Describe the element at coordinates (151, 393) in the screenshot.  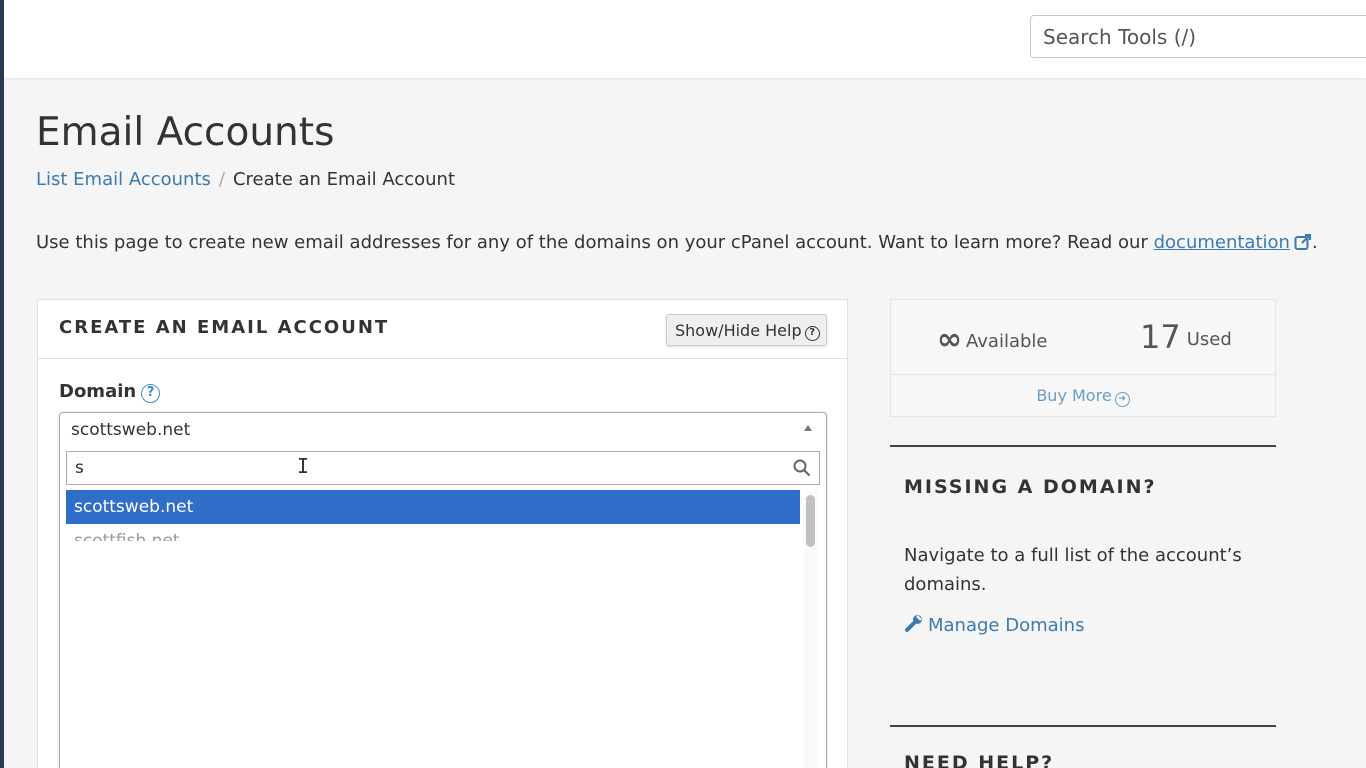
I see `domain-help-icon: ?` at that location.